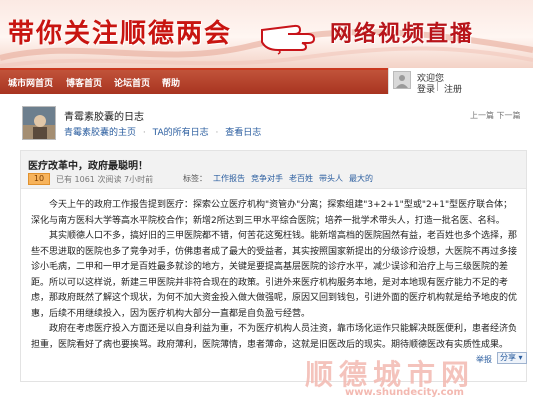  What do you see at coordinates (181, 133) in the screenshot?
I see `all-posts-link: TA的所有日志` at bounding box center [181, 133].